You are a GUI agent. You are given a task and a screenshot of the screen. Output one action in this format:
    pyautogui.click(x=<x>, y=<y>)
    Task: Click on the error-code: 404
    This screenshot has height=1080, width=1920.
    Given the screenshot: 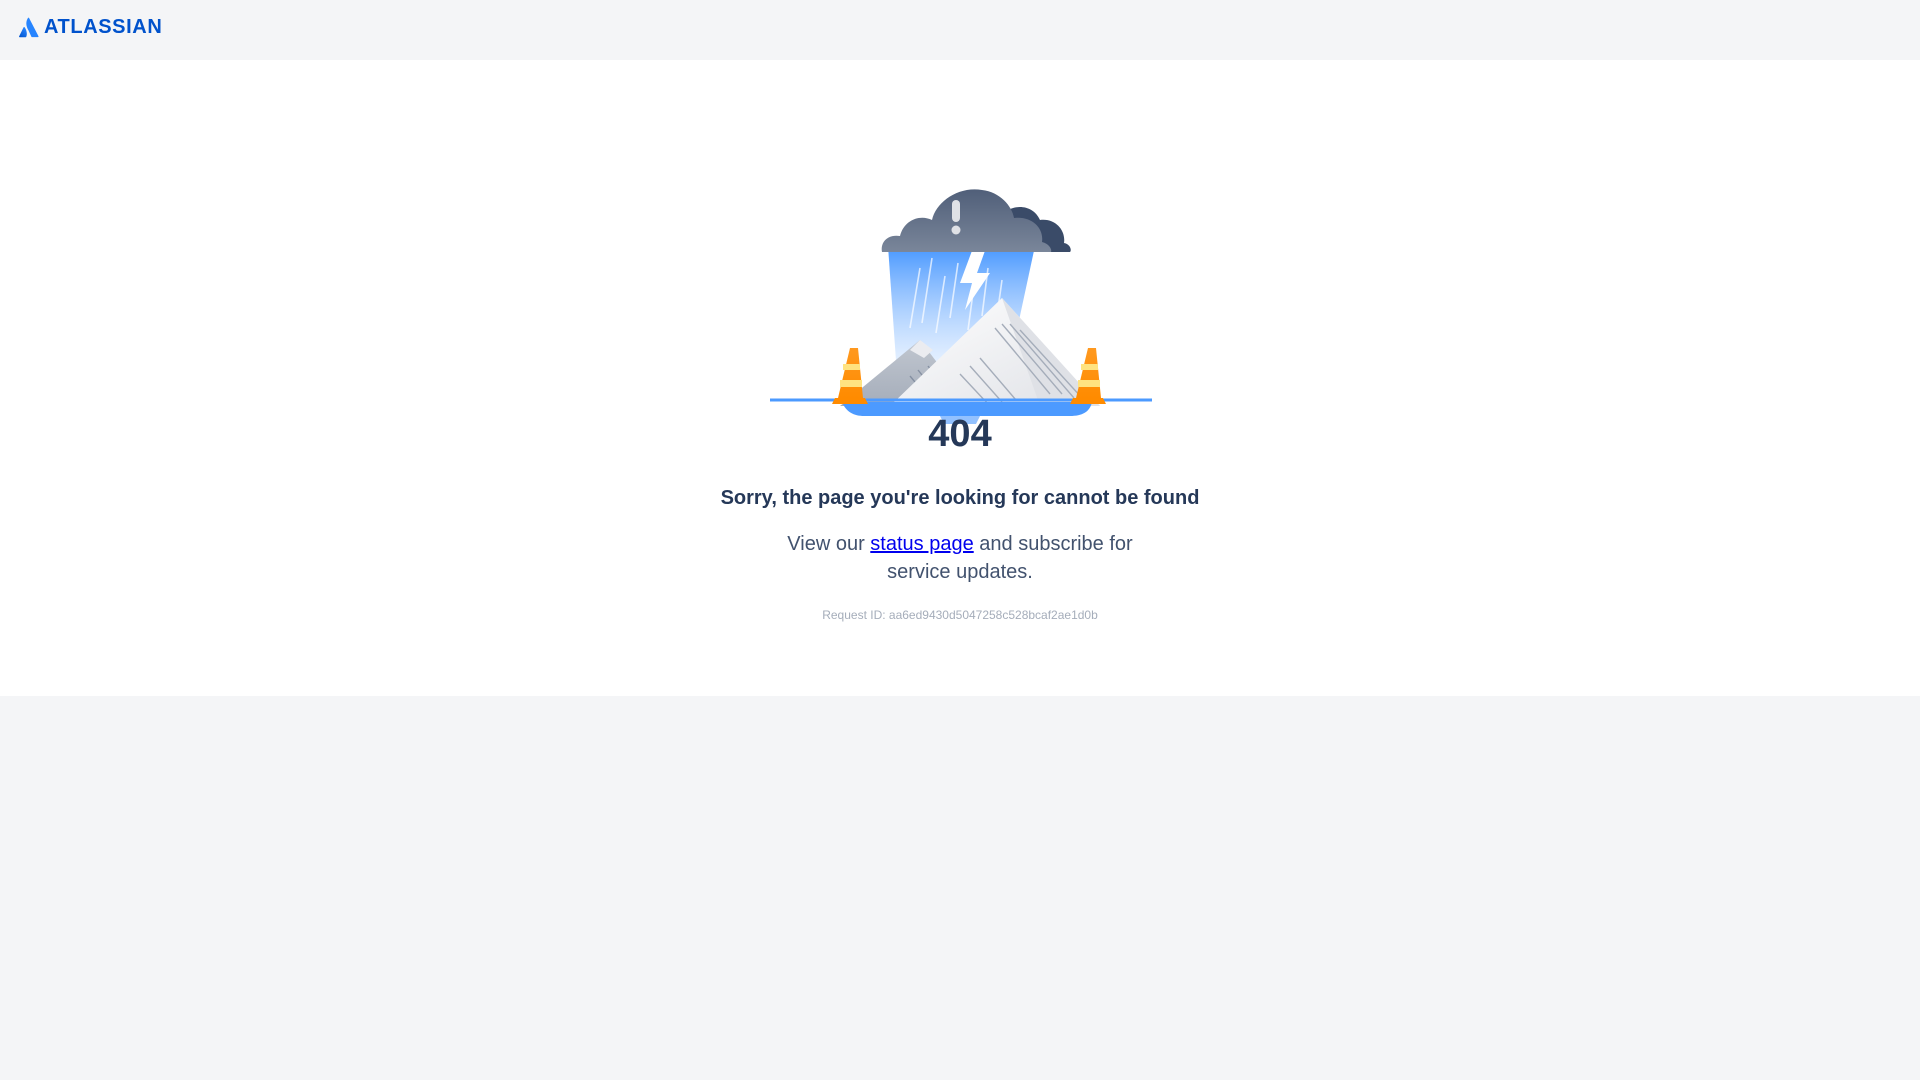 What is the action you would take?
    pyautogui.click(x=960, y=434)
    